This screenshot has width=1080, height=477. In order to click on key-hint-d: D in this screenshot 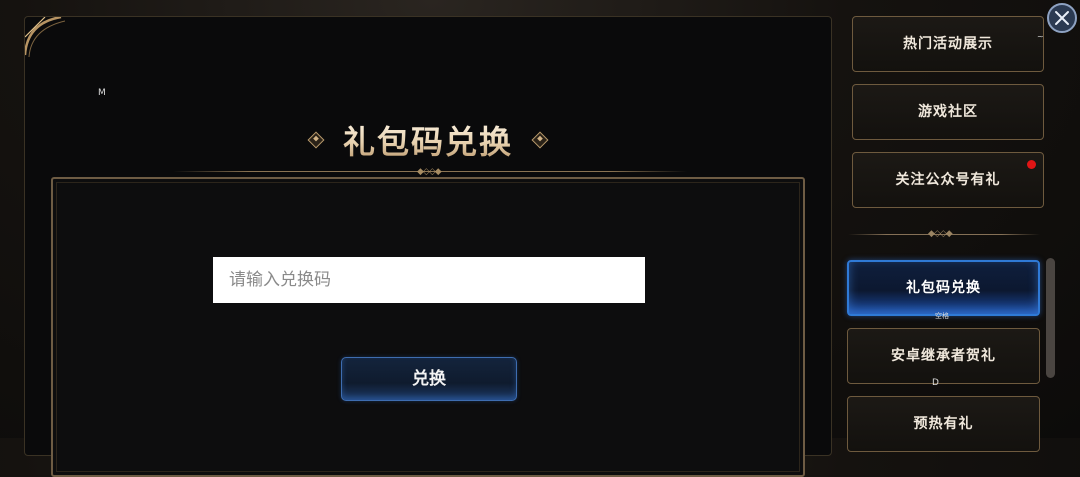, I will do `click(935, 383)`.